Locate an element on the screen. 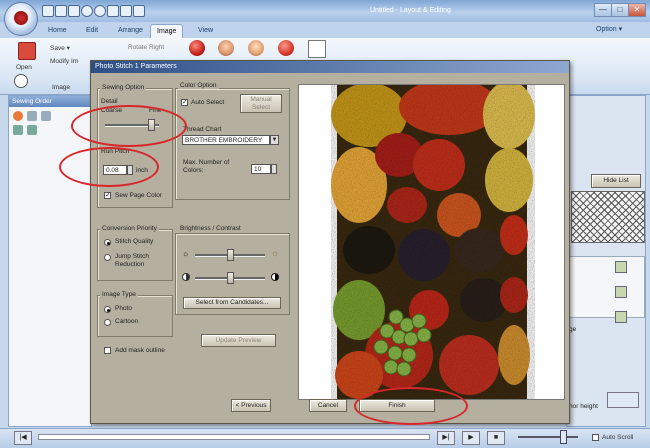  hide-list-button: Hide List is located at coordinates (616, 181).